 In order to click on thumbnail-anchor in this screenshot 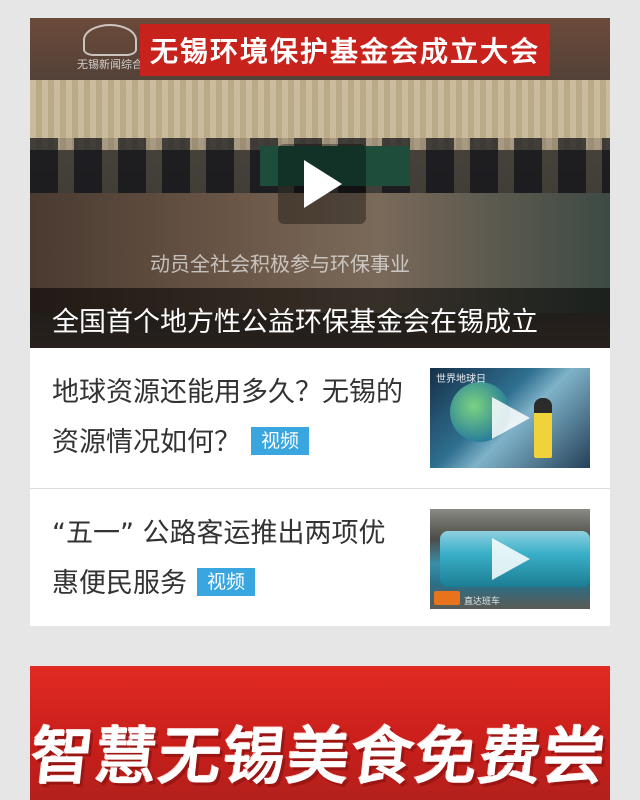, I will do `click(543, 428)`.